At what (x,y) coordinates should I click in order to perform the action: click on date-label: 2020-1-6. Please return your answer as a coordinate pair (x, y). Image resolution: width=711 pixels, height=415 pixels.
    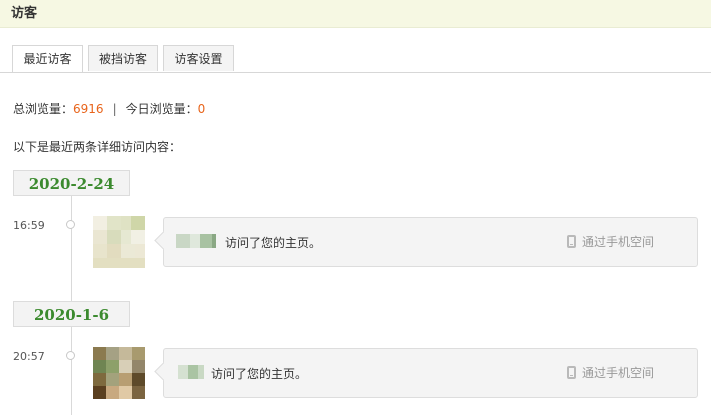
    Looking at the image, I should click on (71, 314).